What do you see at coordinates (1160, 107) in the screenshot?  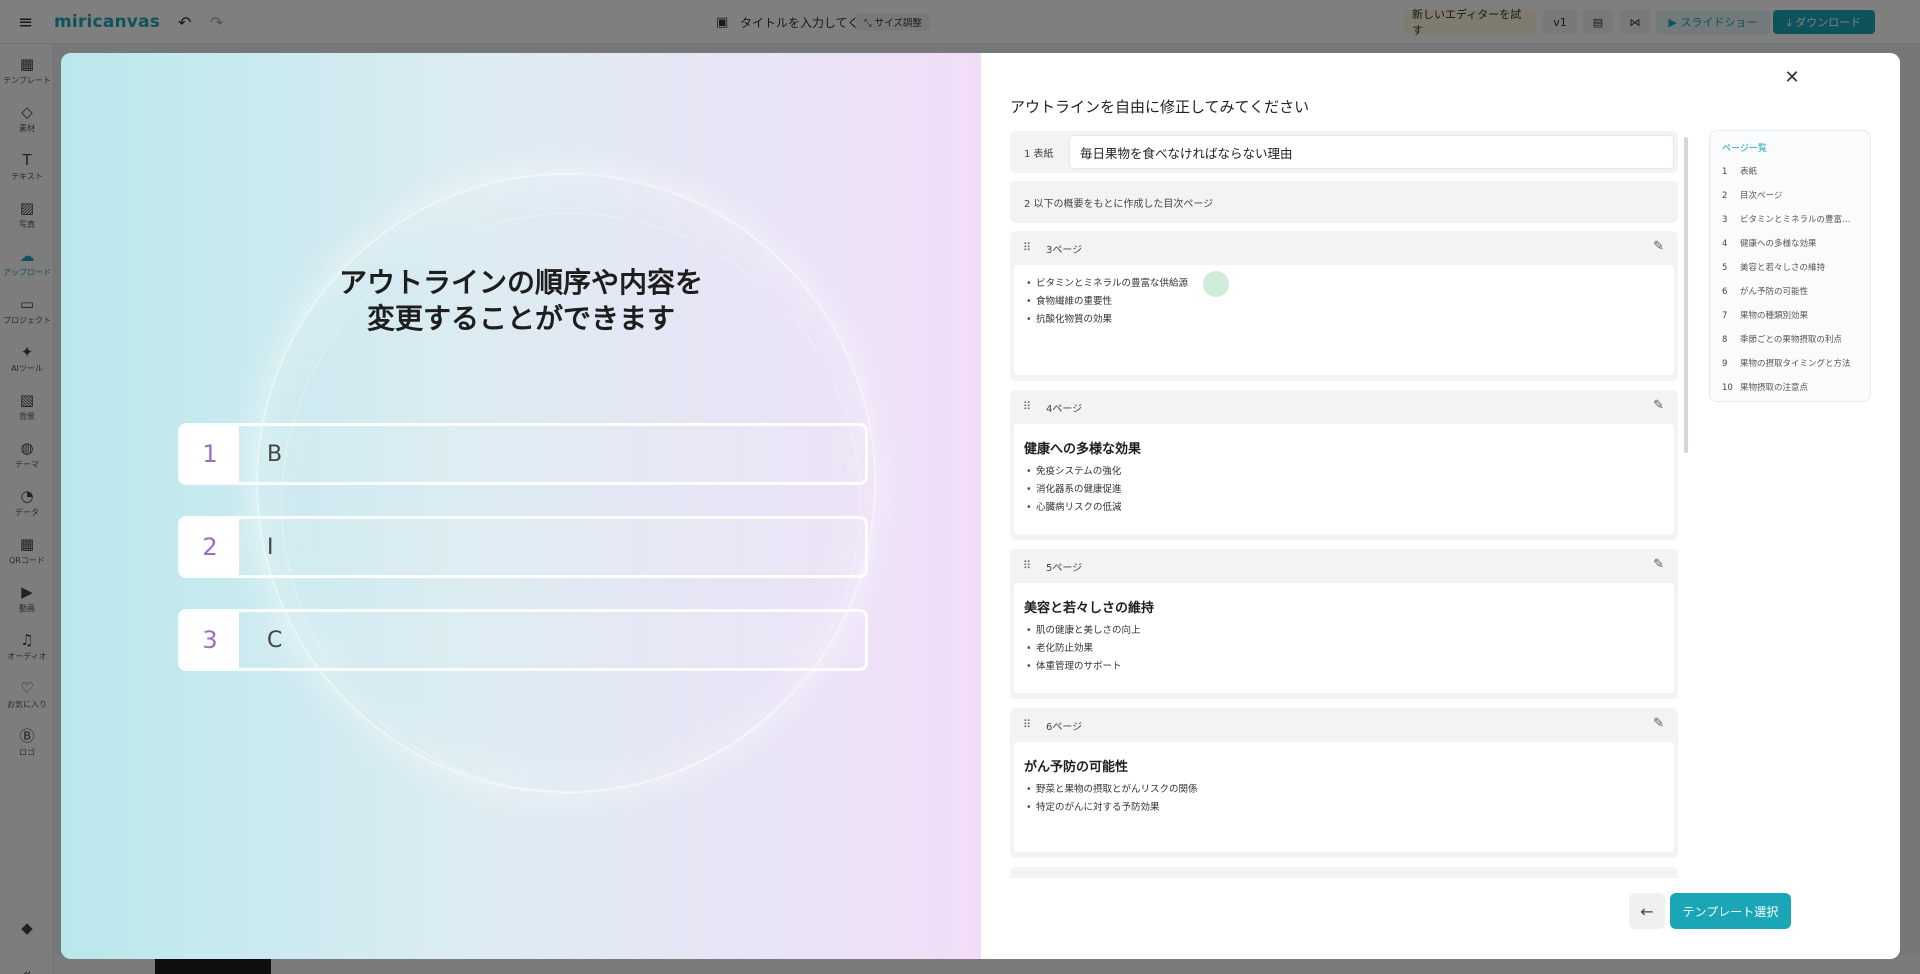 I see `editor-title: アウトラインを自由に修正してみてください` at bounding box center [1160, 107].